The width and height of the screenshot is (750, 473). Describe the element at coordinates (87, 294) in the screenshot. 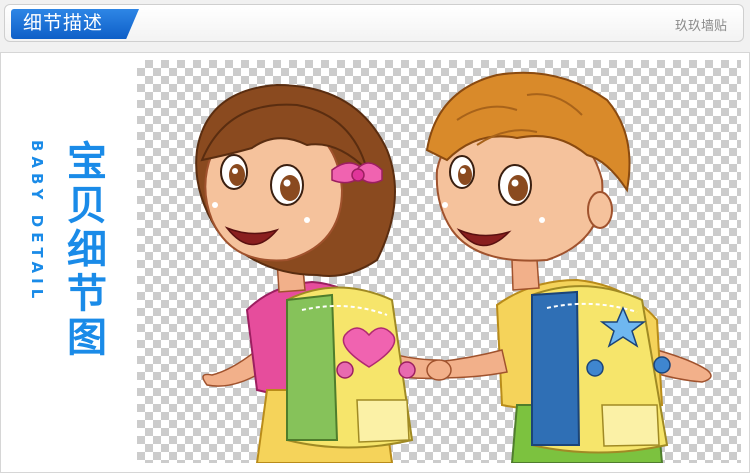

I see `side-title-char: 节` at that location.